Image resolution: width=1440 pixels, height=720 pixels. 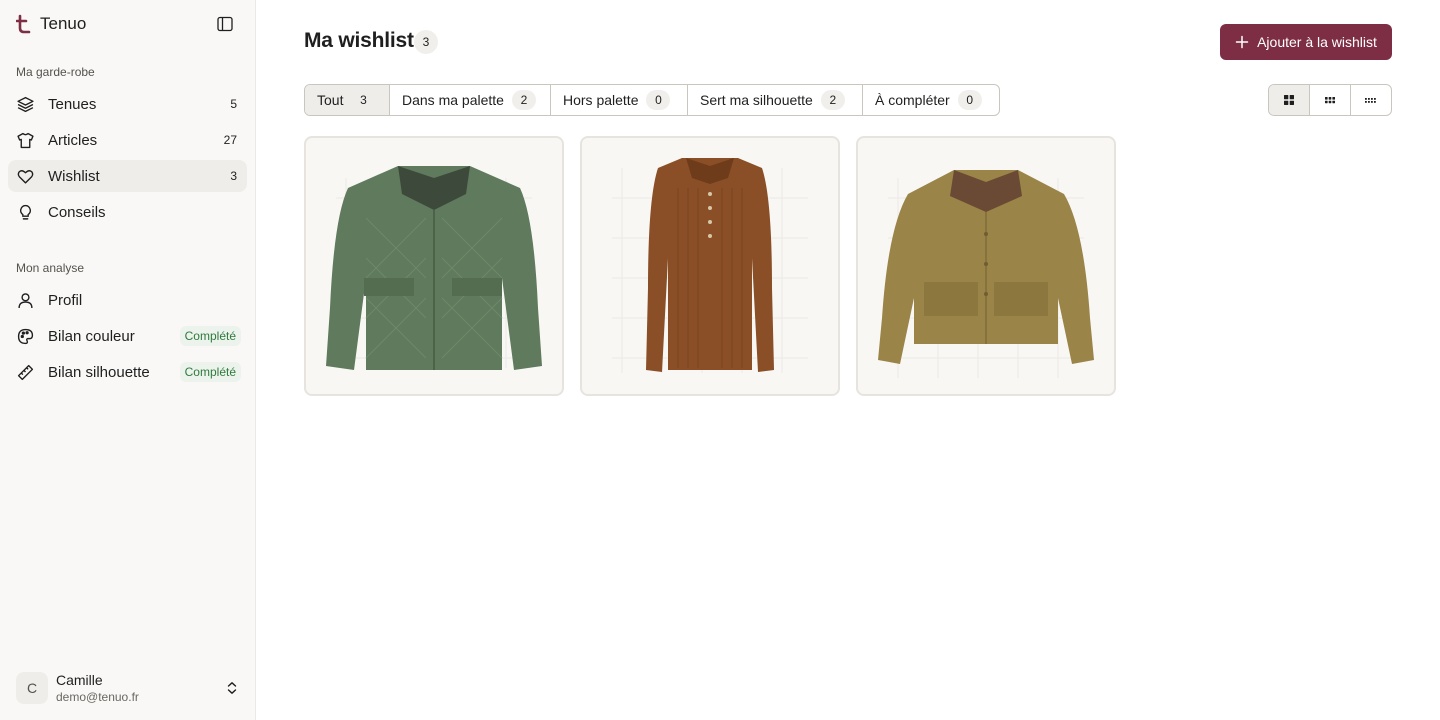 I want to click on ruler-icon, so click(x=25, y=372).